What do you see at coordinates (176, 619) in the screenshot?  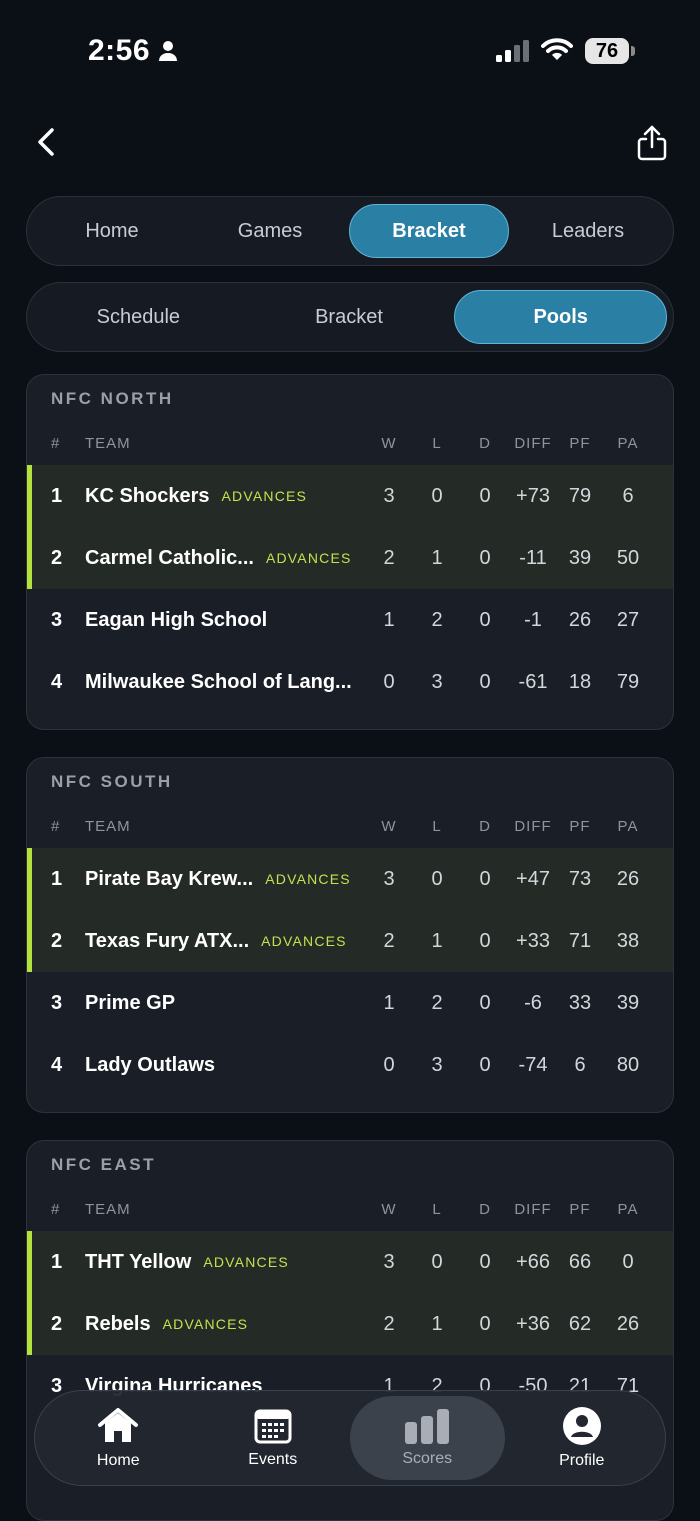 I see `team-name: Eagan High School` at bounding box center [176, 619].